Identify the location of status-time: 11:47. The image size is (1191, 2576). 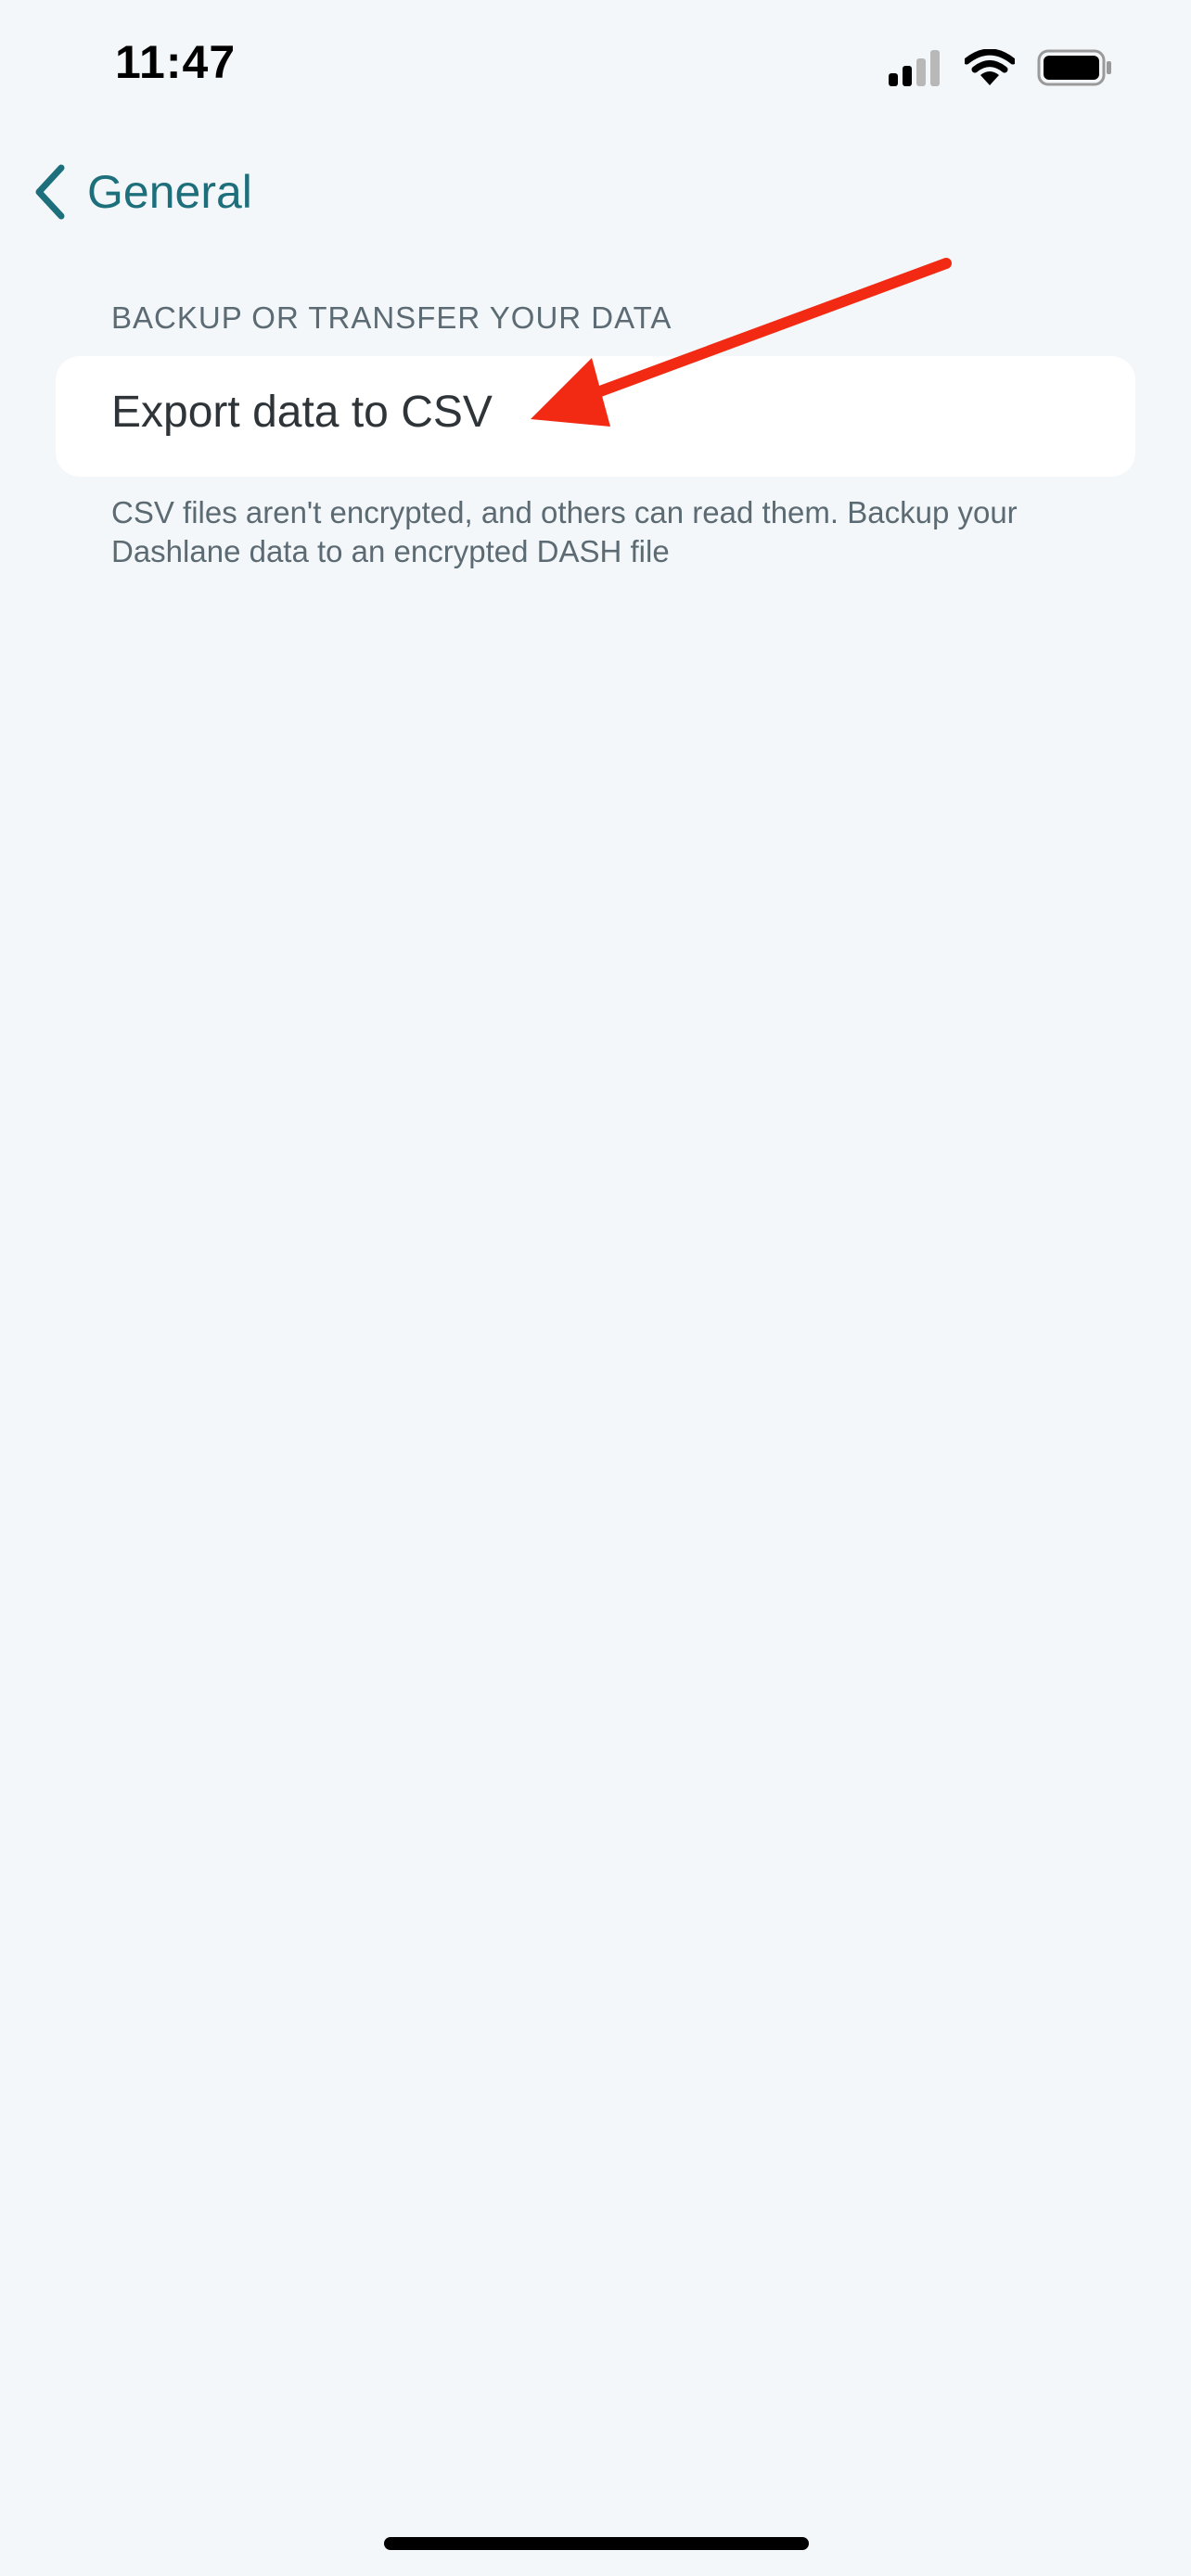
(176, 62).